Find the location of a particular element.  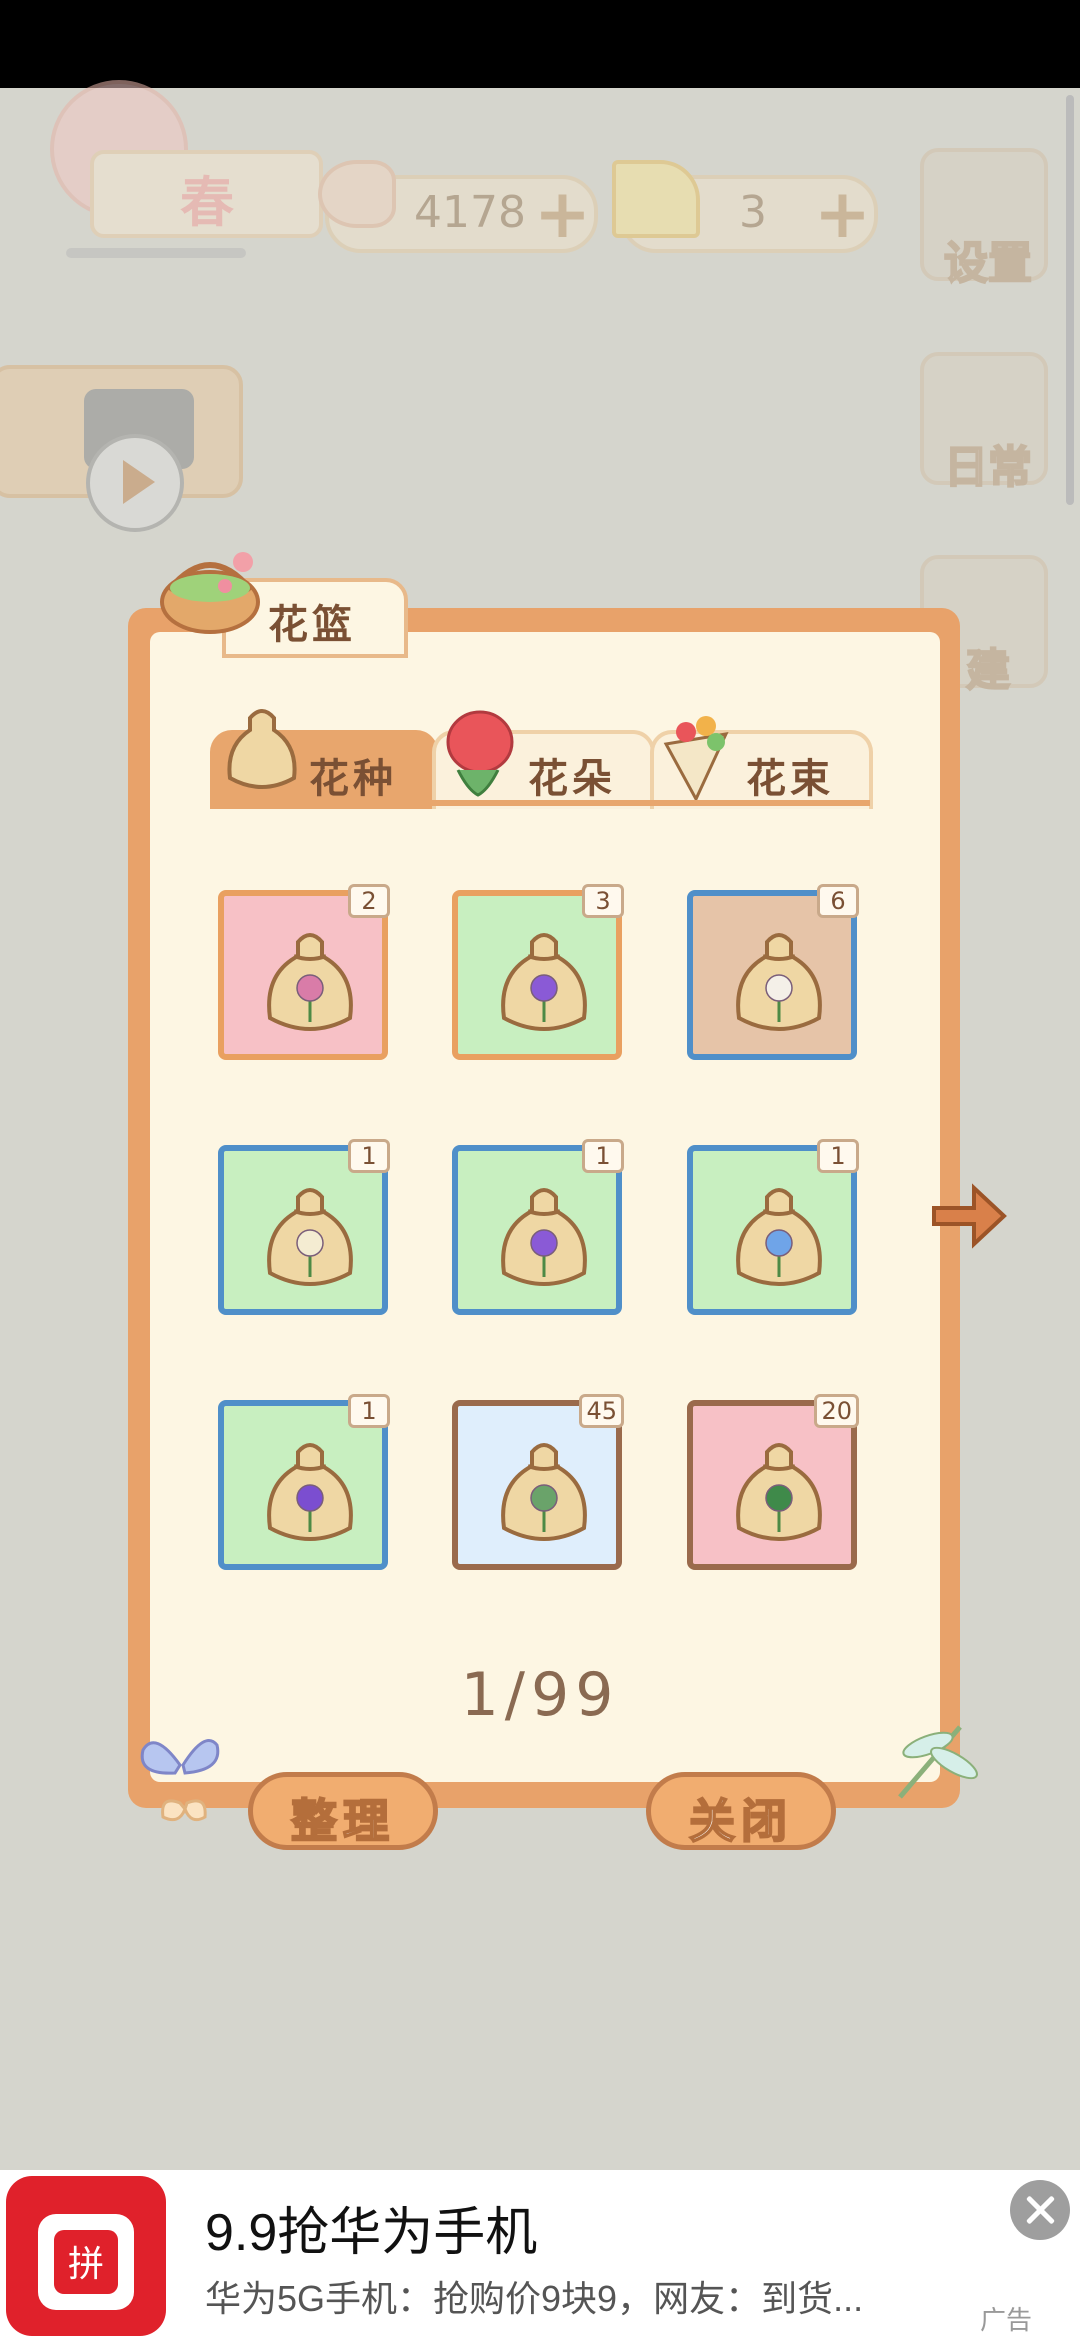

pdd-pattern-icon: 拼 is located at coordinates (86, 2262).